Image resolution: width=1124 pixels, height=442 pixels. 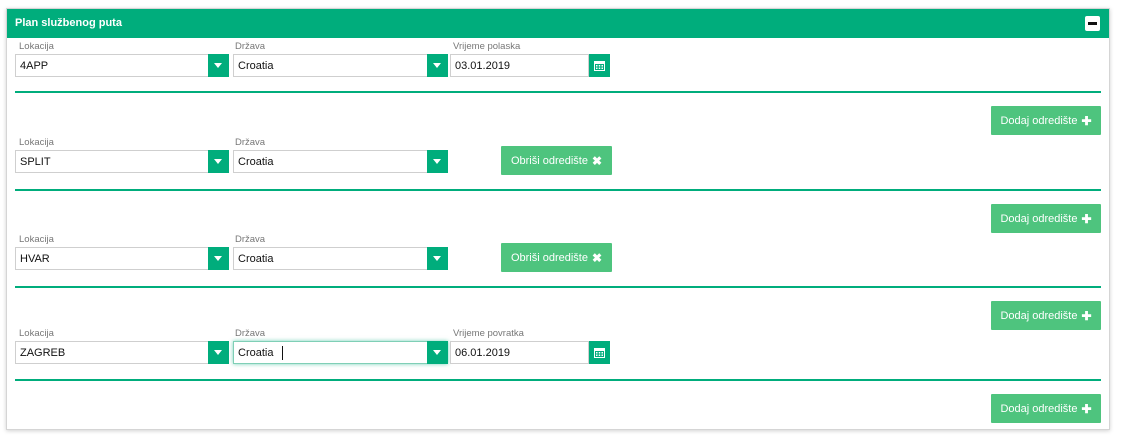 What do you see at coordinates (122, 258) in the screenshot?
I see `location-select: HVAR` at bounding box center [122, 258].